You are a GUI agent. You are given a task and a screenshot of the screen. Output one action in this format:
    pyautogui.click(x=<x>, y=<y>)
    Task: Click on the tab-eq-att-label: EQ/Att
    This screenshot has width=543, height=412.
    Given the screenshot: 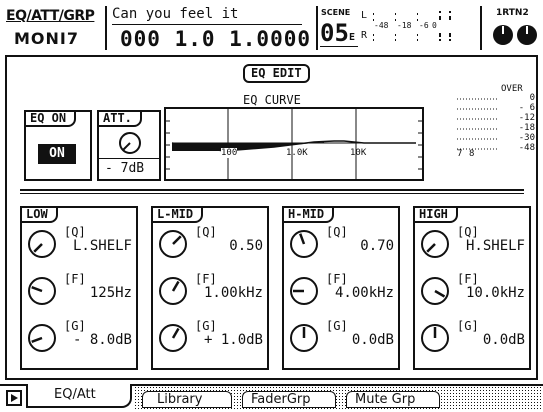 What is the action you would take?
    pyautogui.click(x=75, y=394)
    